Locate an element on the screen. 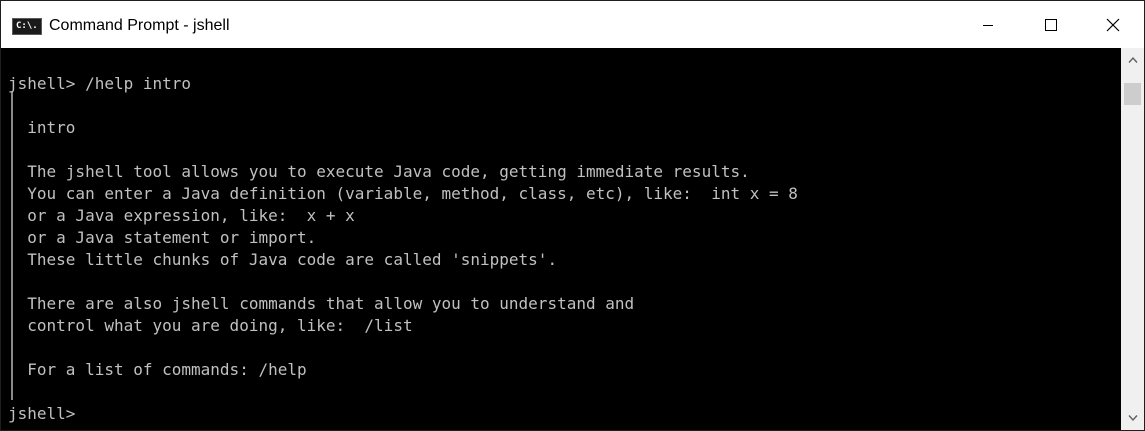 This screenshot has height=431, width=1145. terminal-prompt-line: jshell> is located at coordinates (42, 413).